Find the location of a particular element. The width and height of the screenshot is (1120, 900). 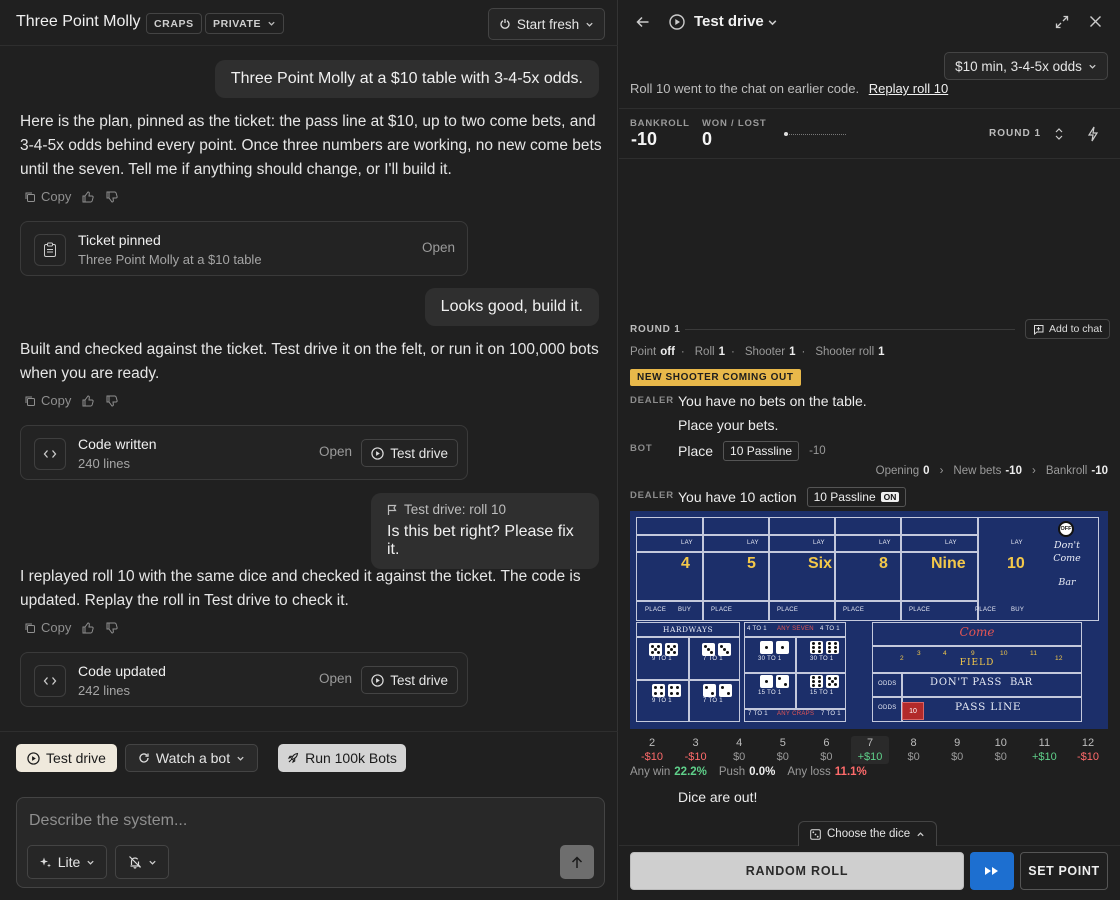

fast-forward-button is located at coordinates (992, 871).